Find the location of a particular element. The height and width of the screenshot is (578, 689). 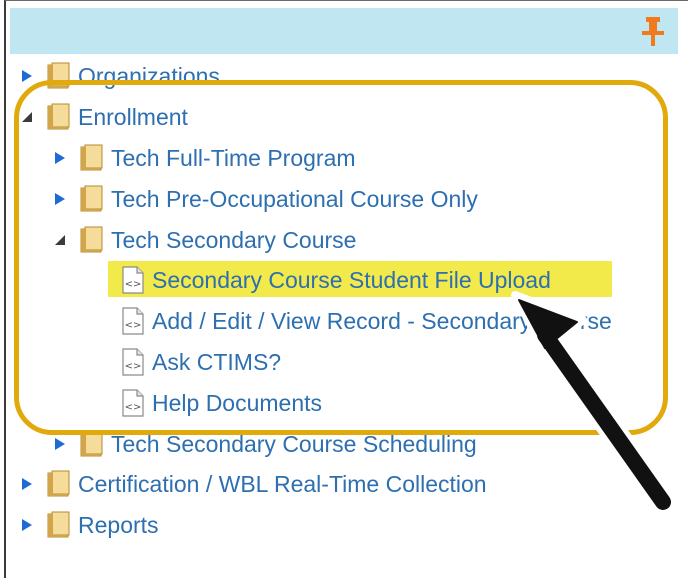

tree-node-certification: Certification / WBL Real-Time Collection is located at coordinates (253, 484).